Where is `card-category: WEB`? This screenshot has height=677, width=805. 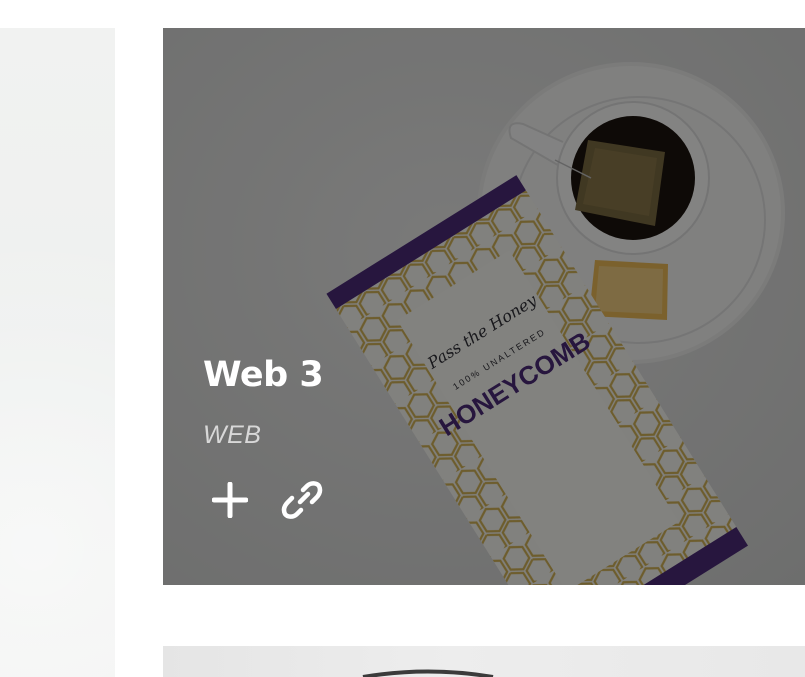 card-category: WEB is located at coordinates (263, 435).